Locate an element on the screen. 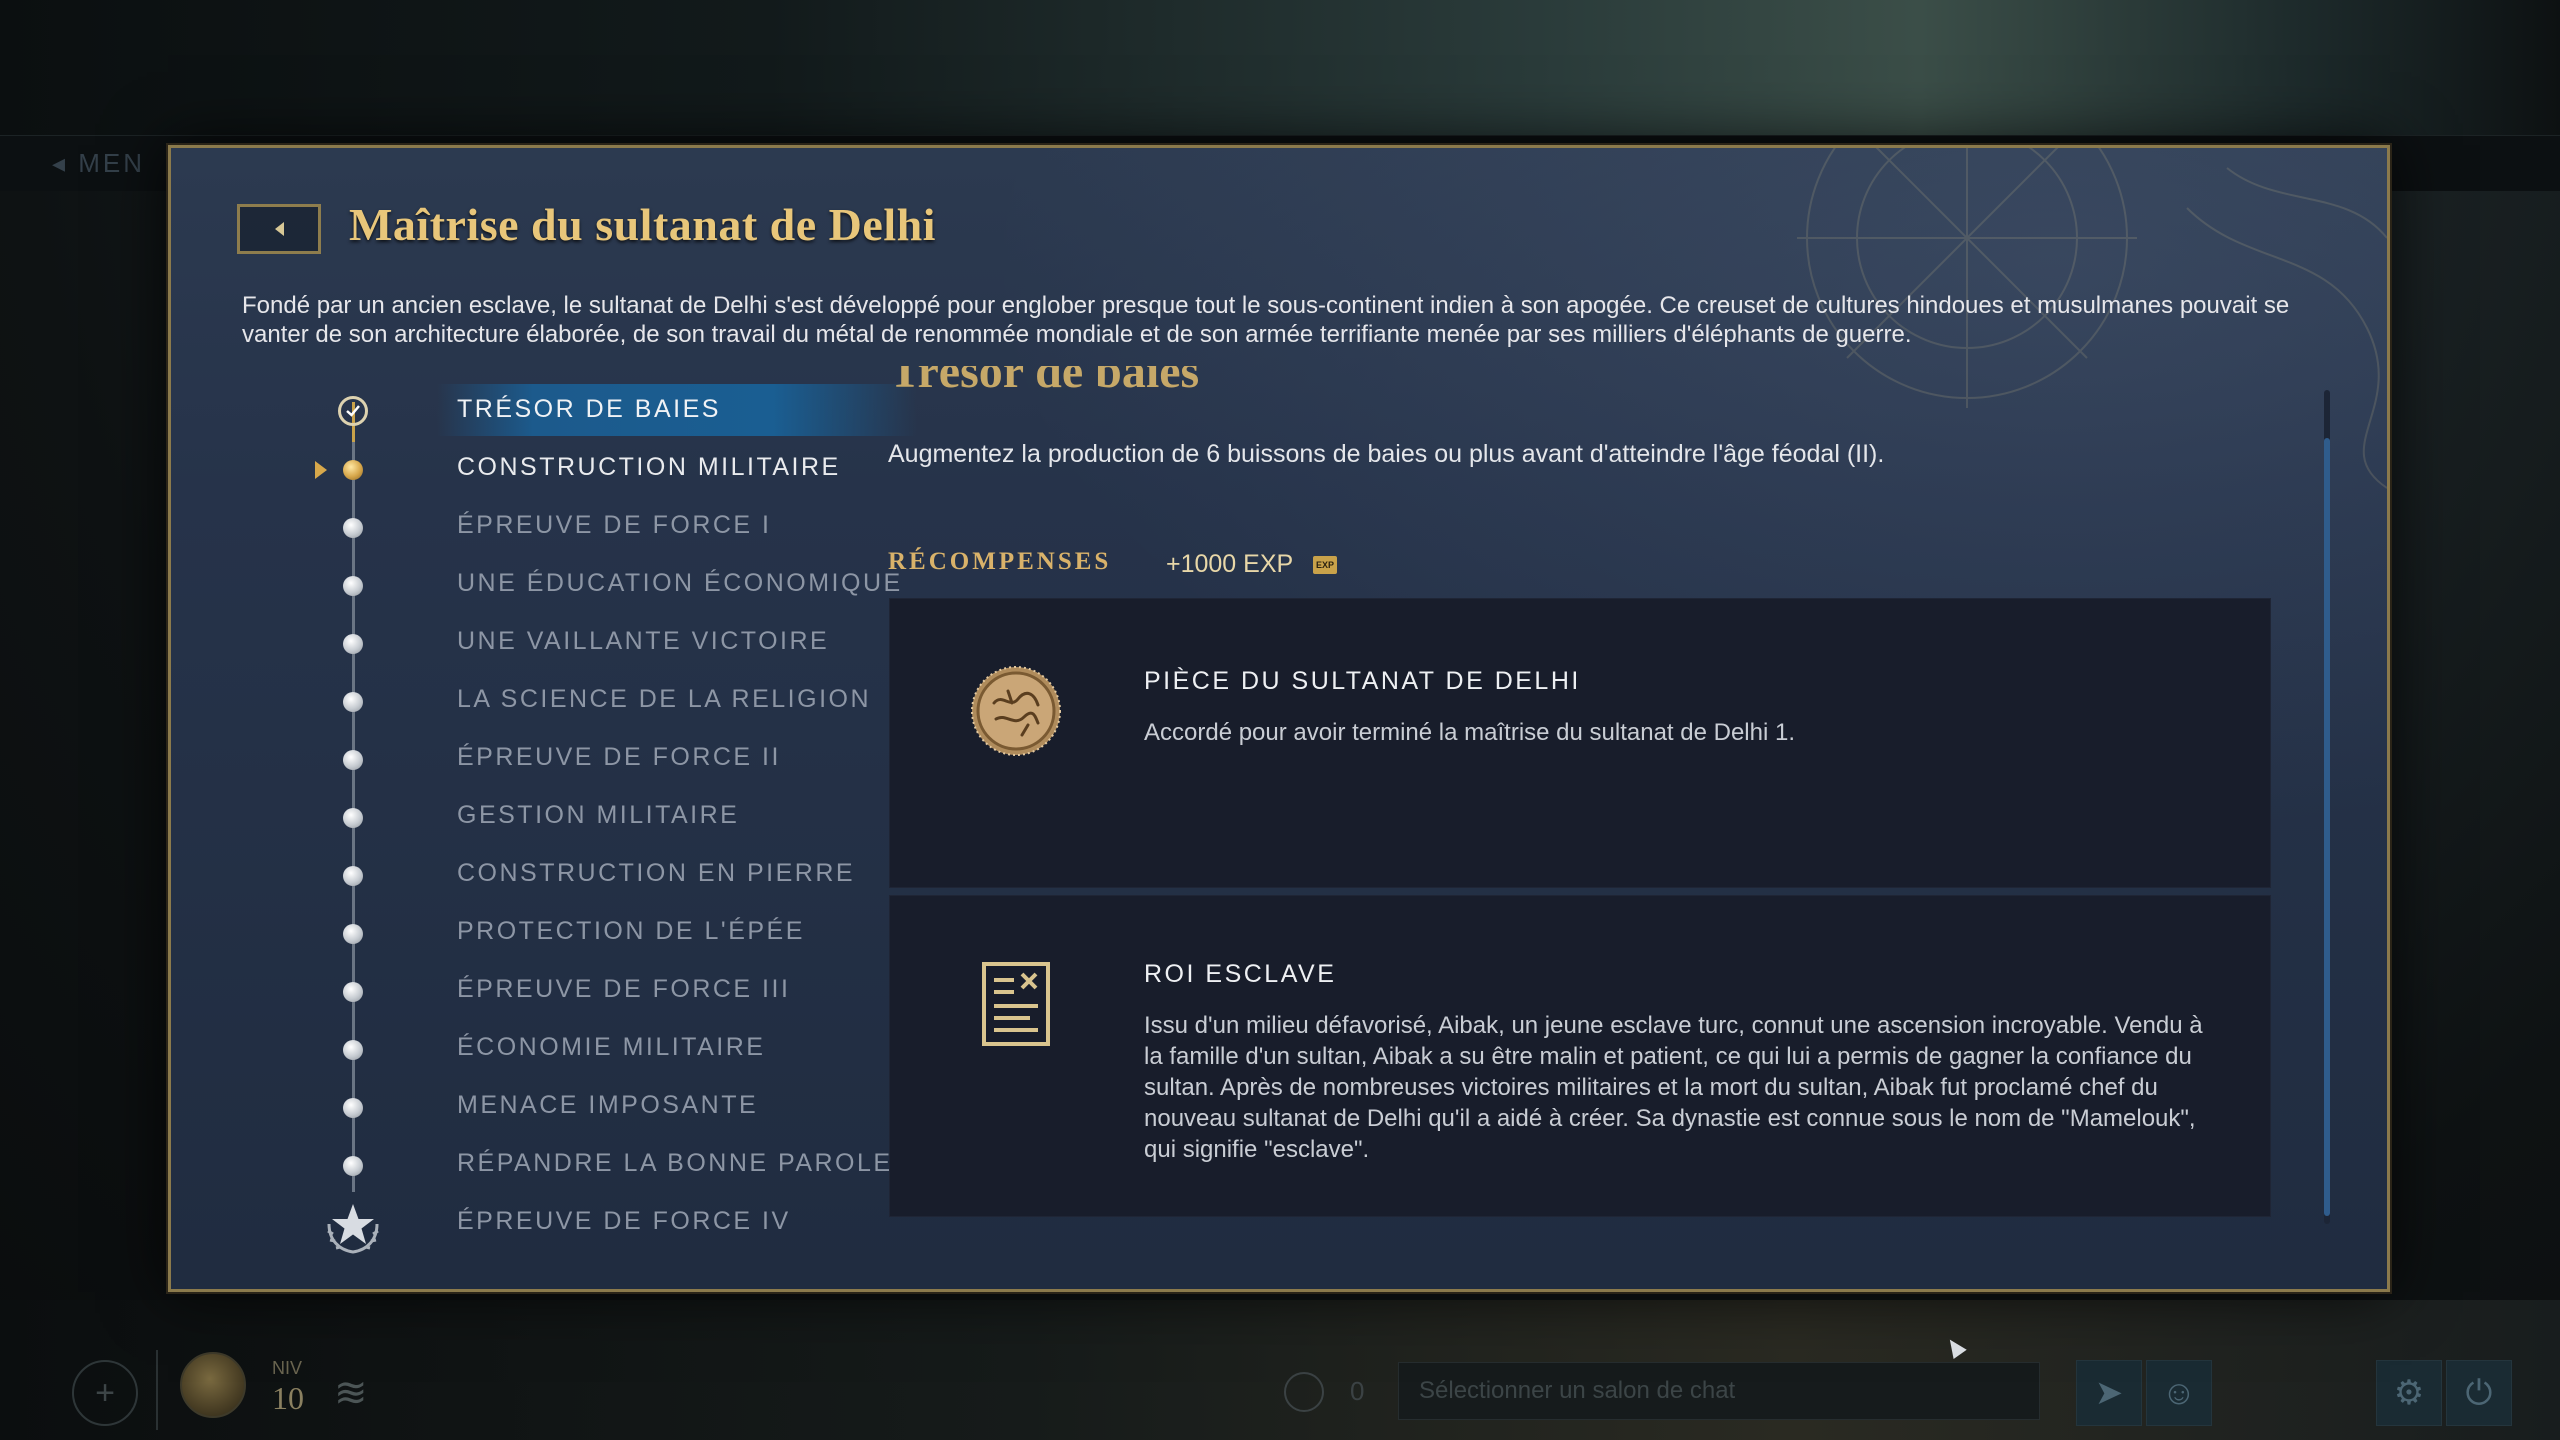 The image size is (2560, 1440). achievement-label: ÉCONOMIE MILITAIRE is located at coordinates (611, 1047).